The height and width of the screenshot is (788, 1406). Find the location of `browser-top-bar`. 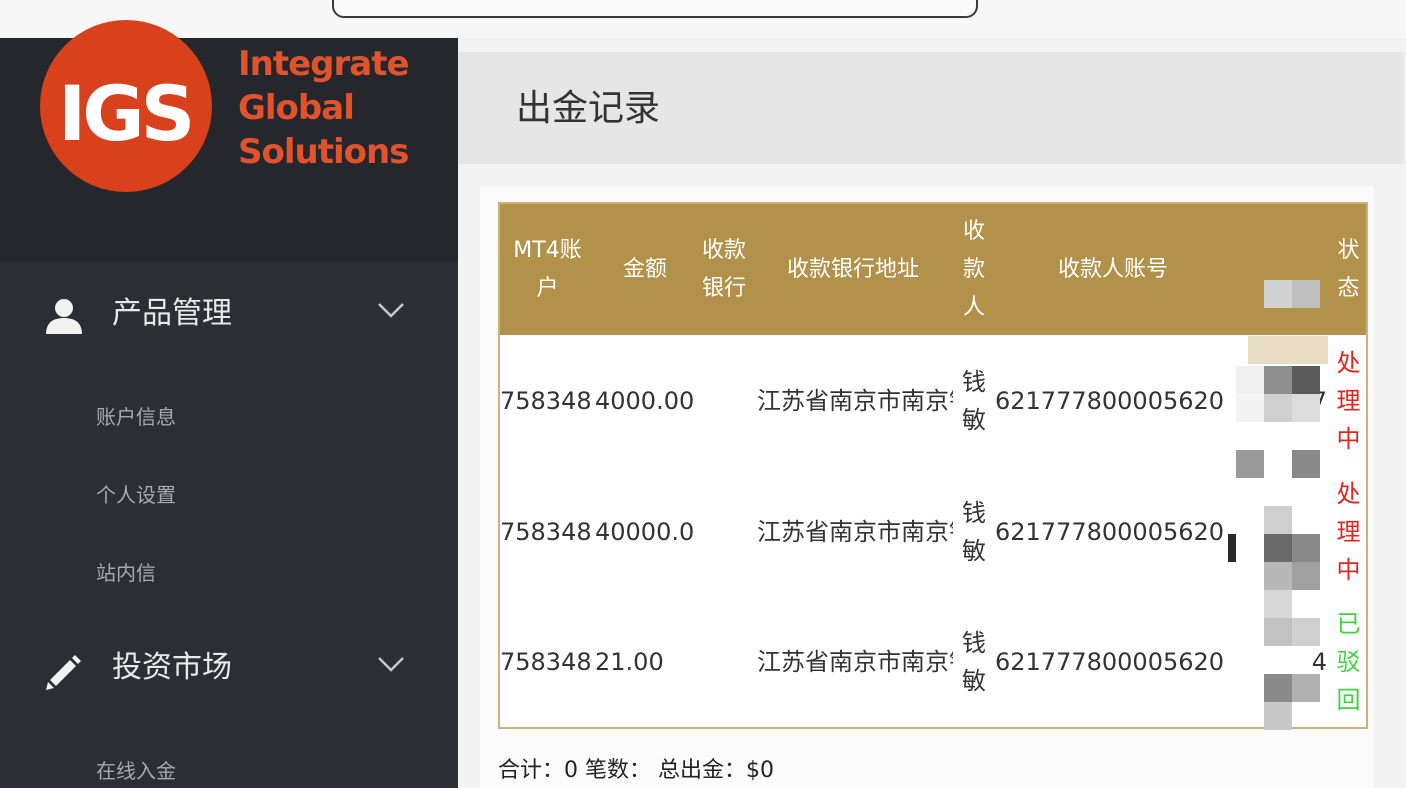

browser-top-bar is located at coordinates (703, 19).